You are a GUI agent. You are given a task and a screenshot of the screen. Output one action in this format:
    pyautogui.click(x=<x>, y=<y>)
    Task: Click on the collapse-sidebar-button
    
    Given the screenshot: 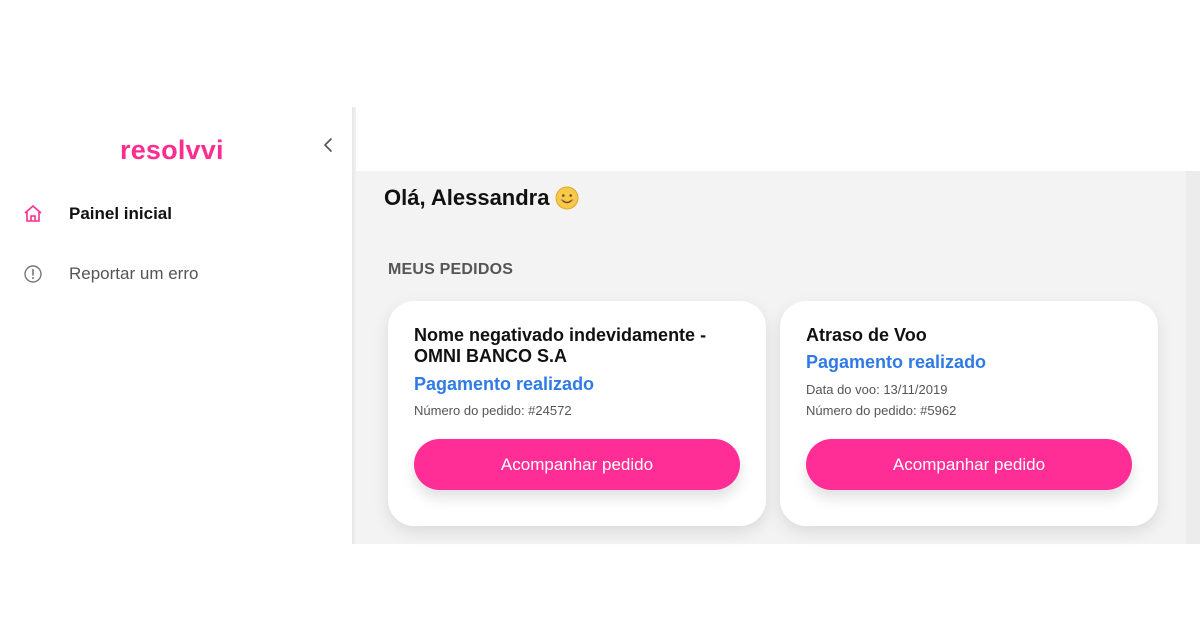 What is the action you would take?
    pyautogui.click(x=328, y=145)
    